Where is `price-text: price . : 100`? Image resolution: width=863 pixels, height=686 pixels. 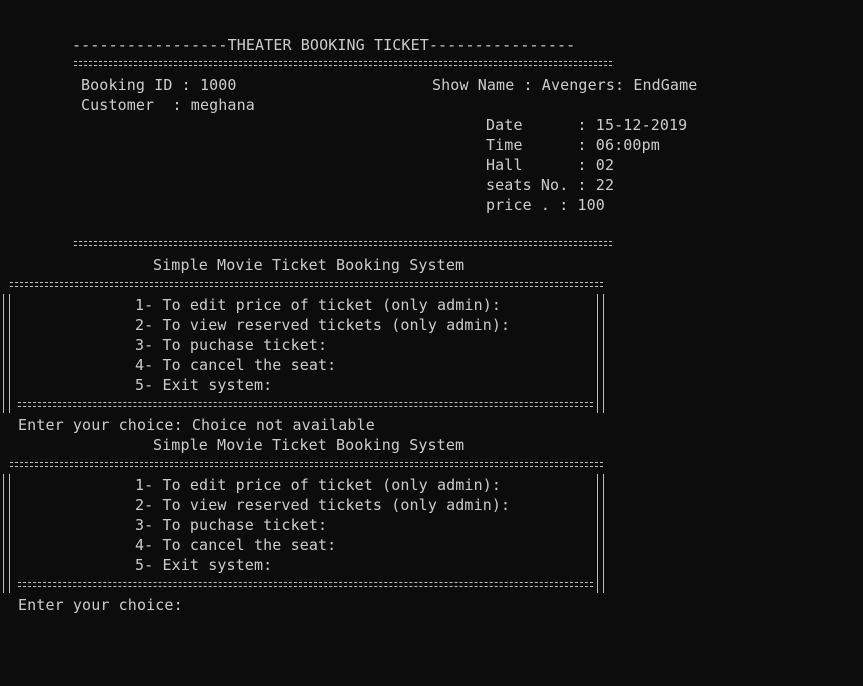 price-text: price . : 100 is located at coordinates (545, 205).